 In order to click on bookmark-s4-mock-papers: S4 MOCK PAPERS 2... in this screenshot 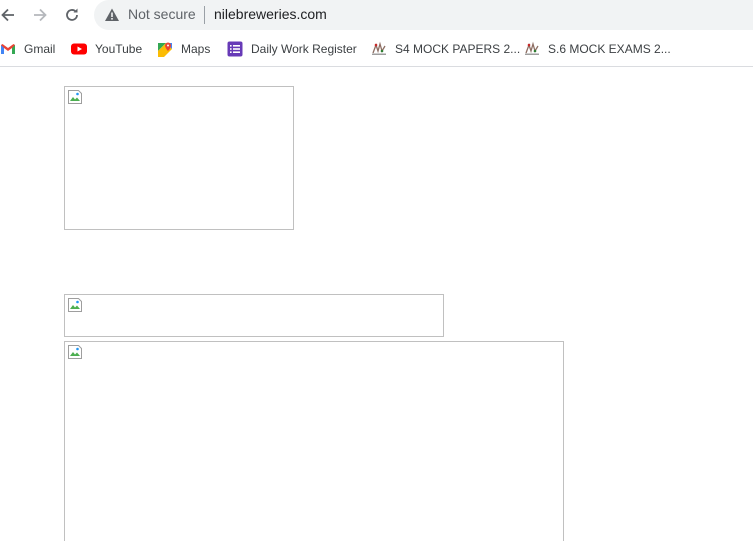, I will do `click(445, 49)`.